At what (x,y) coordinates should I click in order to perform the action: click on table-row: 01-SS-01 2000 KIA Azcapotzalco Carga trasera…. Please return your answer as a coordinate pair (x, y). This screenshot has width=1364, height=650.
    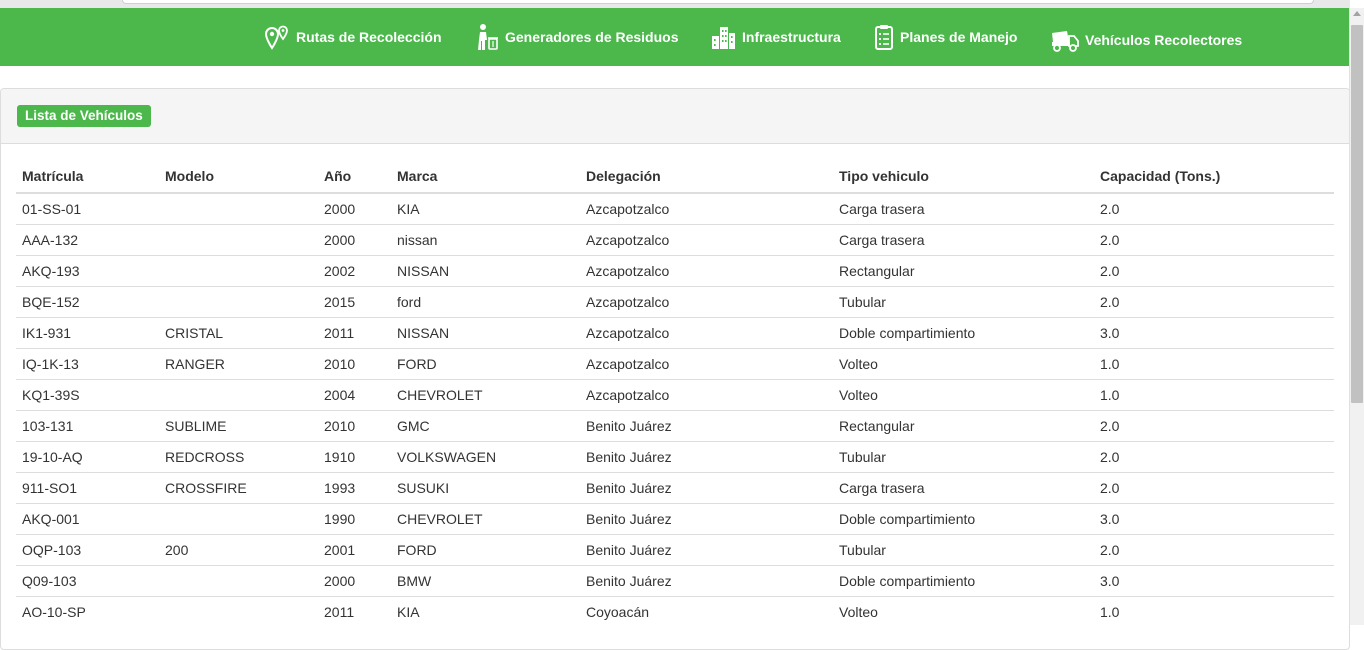
    Looking at the image, I should click on (675, 208).